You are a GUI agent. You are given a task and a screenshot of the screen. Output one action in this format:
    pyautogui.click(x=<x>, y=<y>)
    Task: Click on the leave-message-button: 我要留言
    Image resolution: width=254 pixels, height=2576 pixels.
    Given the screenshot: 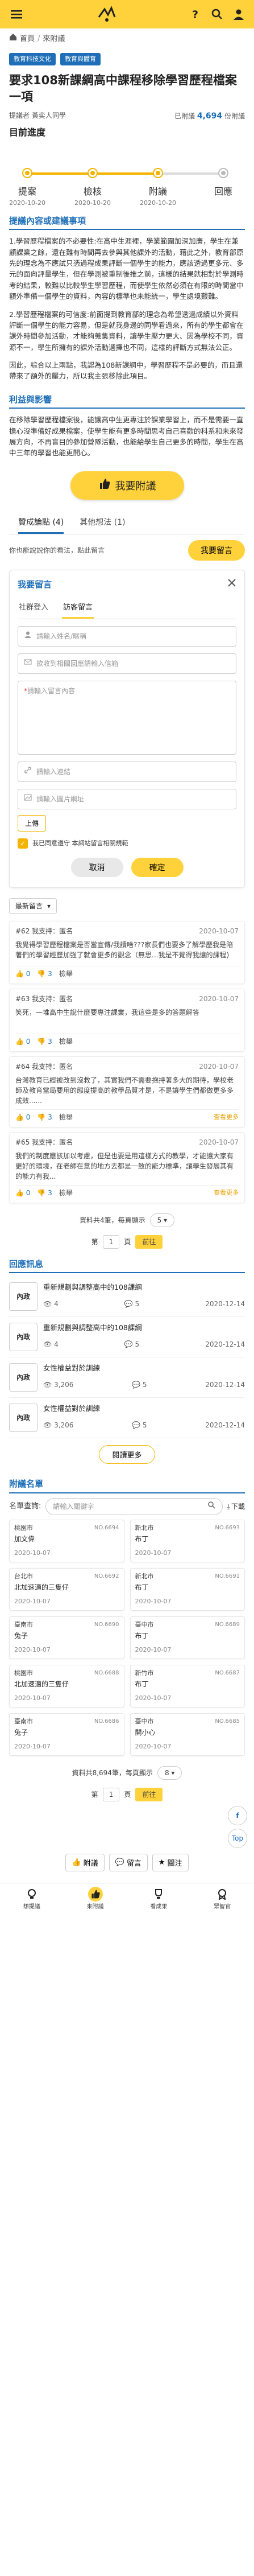 What is the action you would take?
    pyautogui.click(x=216, y=551)
    